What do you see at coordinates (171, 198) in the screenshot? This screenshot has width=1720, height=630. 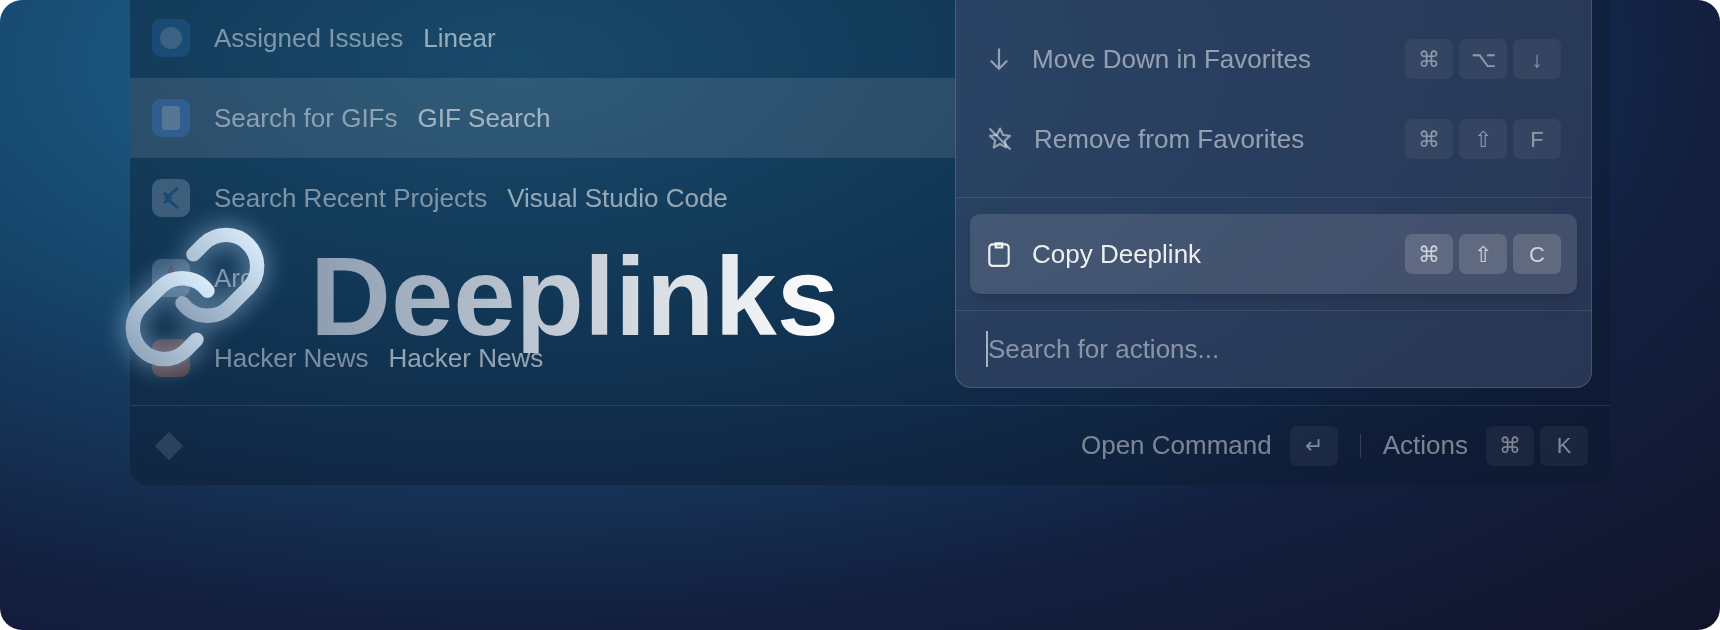 I see `code-editor-icon` at bounding box center [171, 198].